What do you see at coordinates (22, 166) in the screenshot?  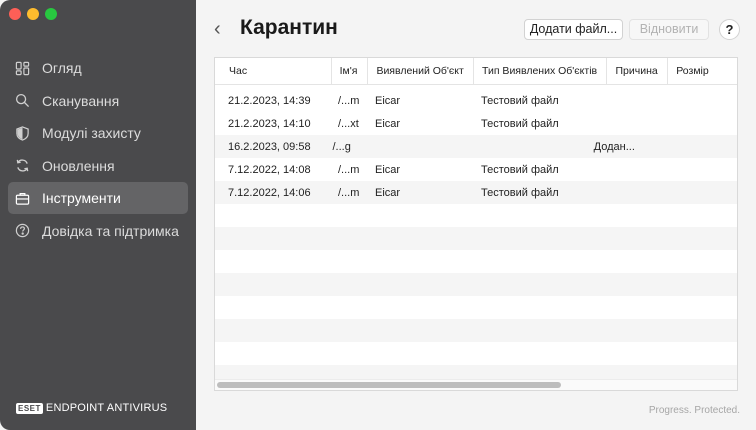 I see `refresh-icon` at bounding box center [22, 166].